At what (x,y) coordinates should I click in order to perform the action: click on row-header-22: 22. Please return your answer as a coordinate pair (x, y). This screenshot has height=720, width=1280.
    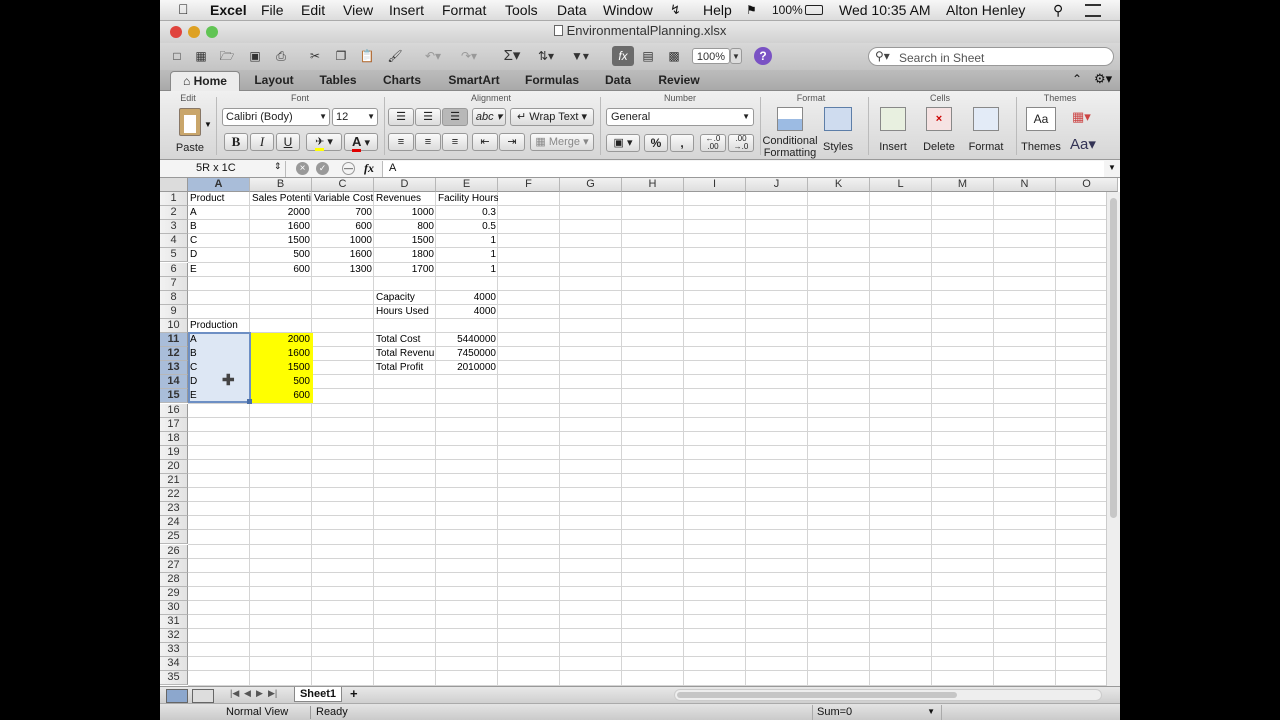
    Looking at the image, I should click on (174, 495).